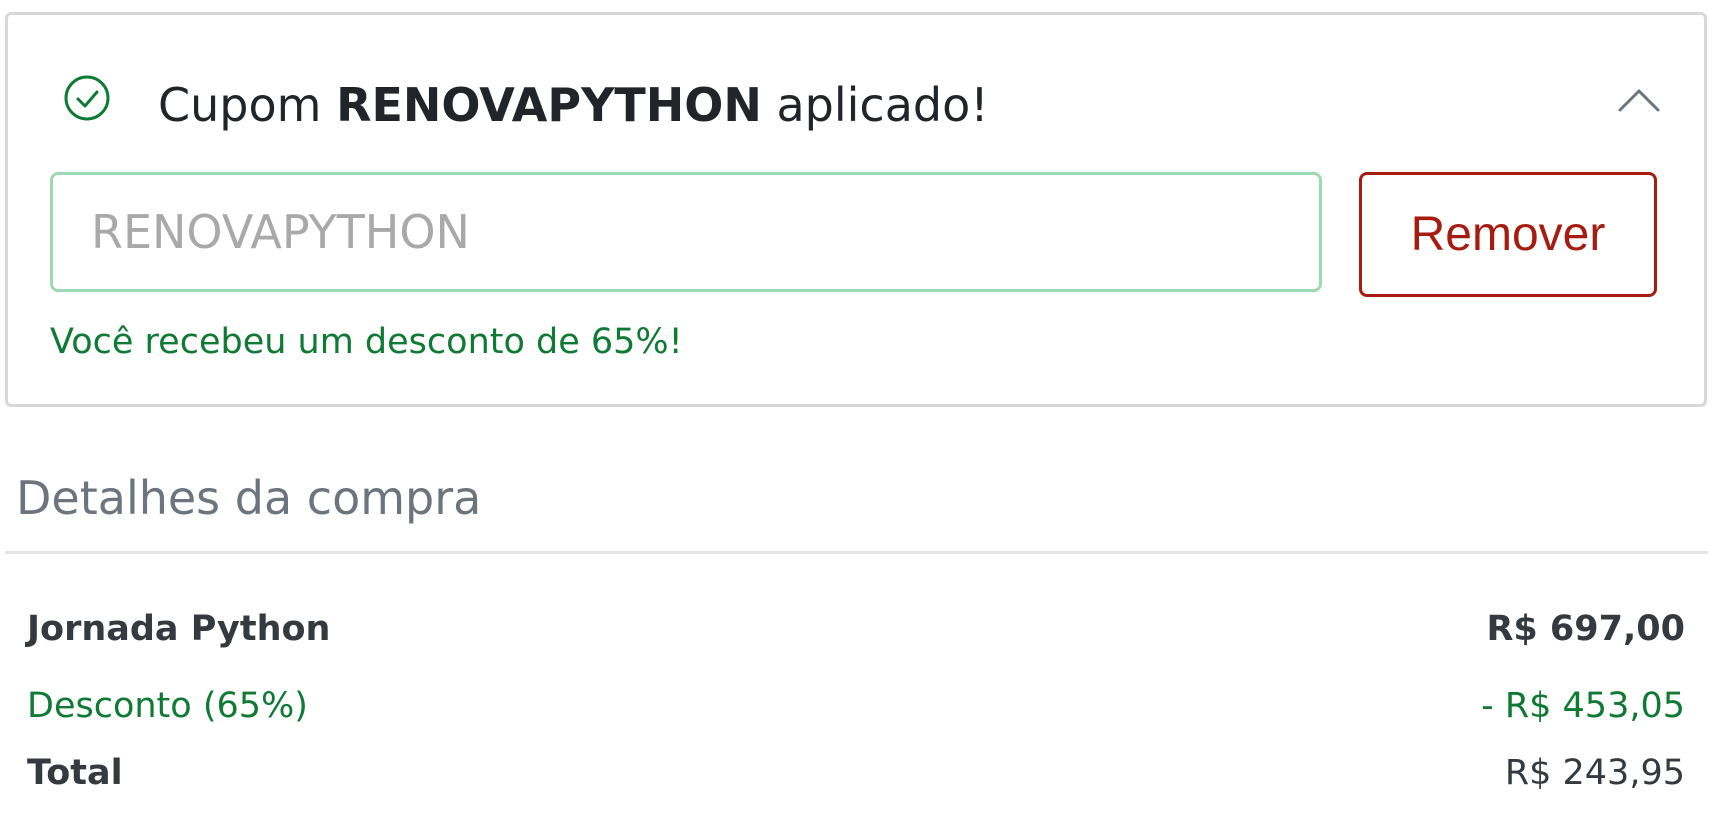 This screenshot has height=816, width=1715. I want to click on total-amount: R$ 243,95, so click(1594, 773).